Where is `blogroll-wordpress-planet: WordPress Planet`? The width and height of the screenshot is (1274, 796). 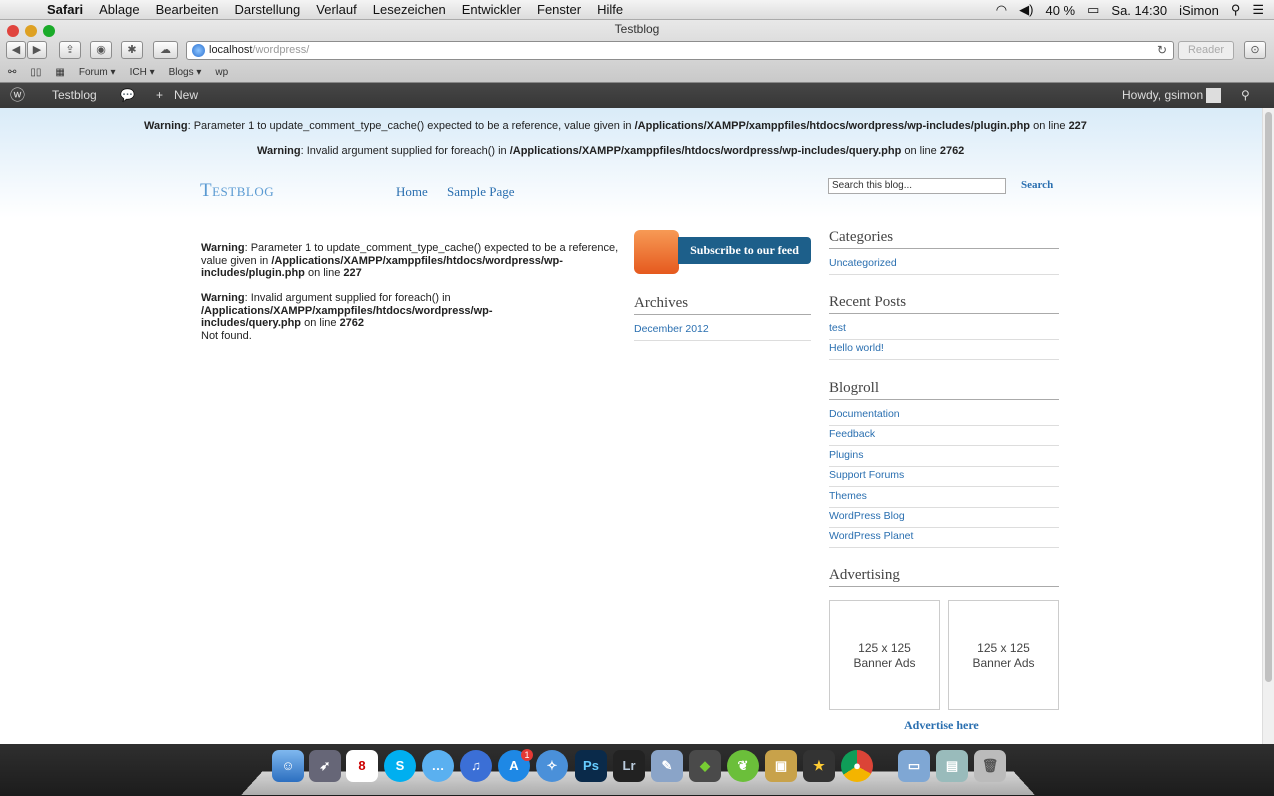
blogroll-wordpress-planet: WordPress Planet is located at coordinates (944, 538).